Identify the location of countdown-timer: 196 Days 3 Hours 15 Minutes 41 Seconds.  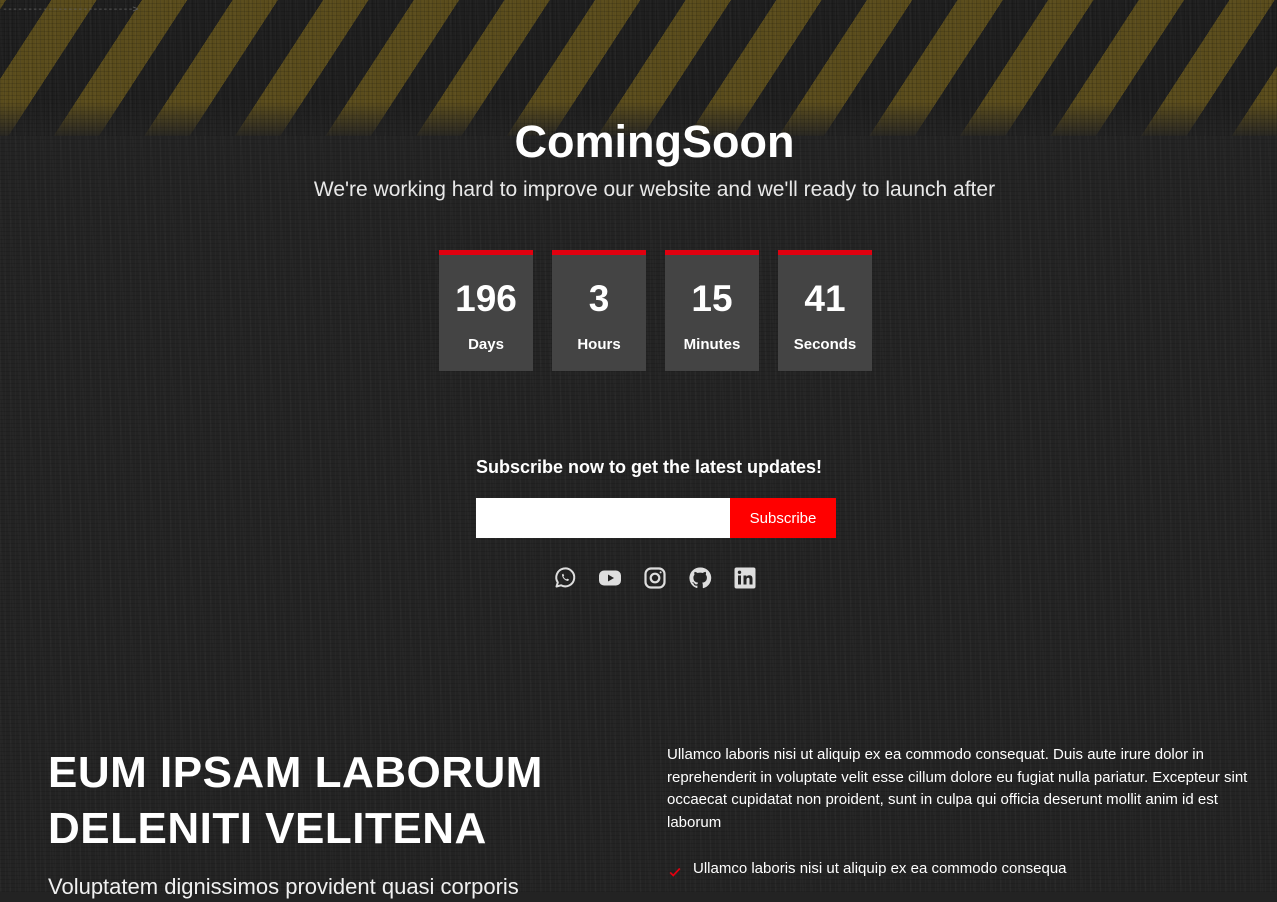
(655, 310).